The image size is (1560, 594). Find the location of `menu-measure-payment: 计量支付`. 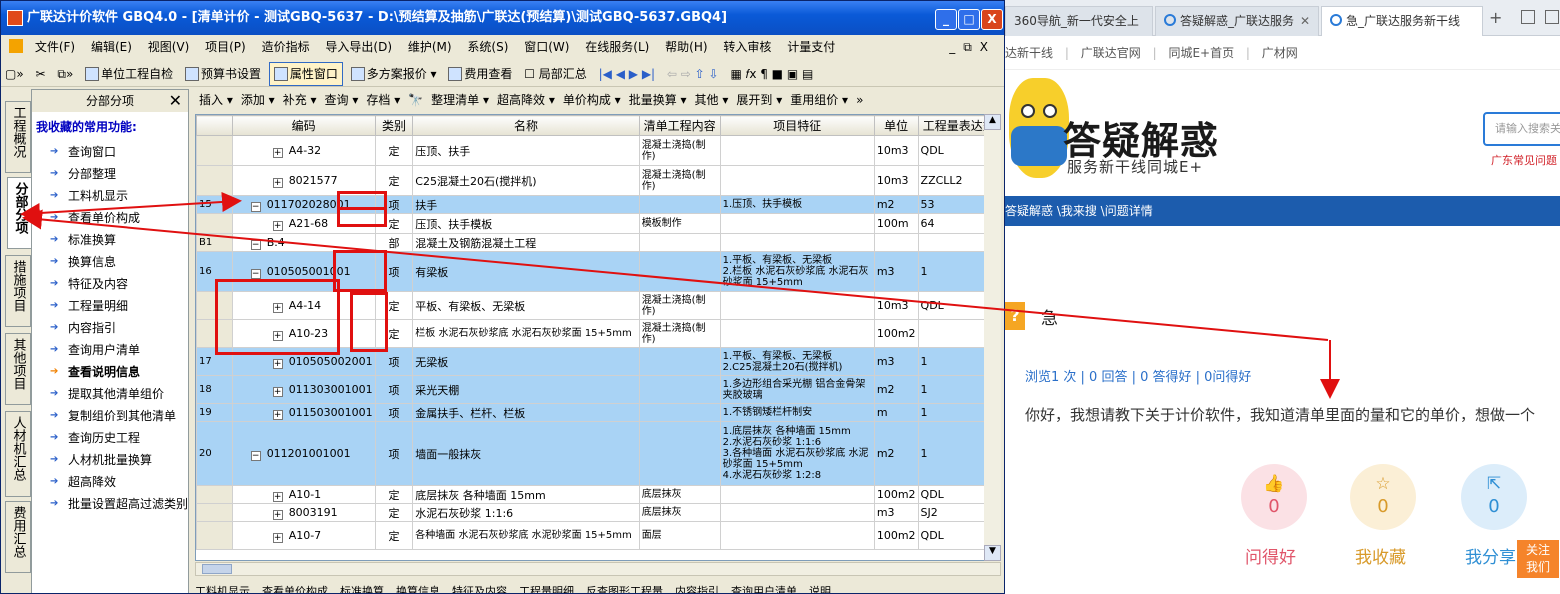

menu-measure-payment: 计量支付 is located at coordinates (811, 47).